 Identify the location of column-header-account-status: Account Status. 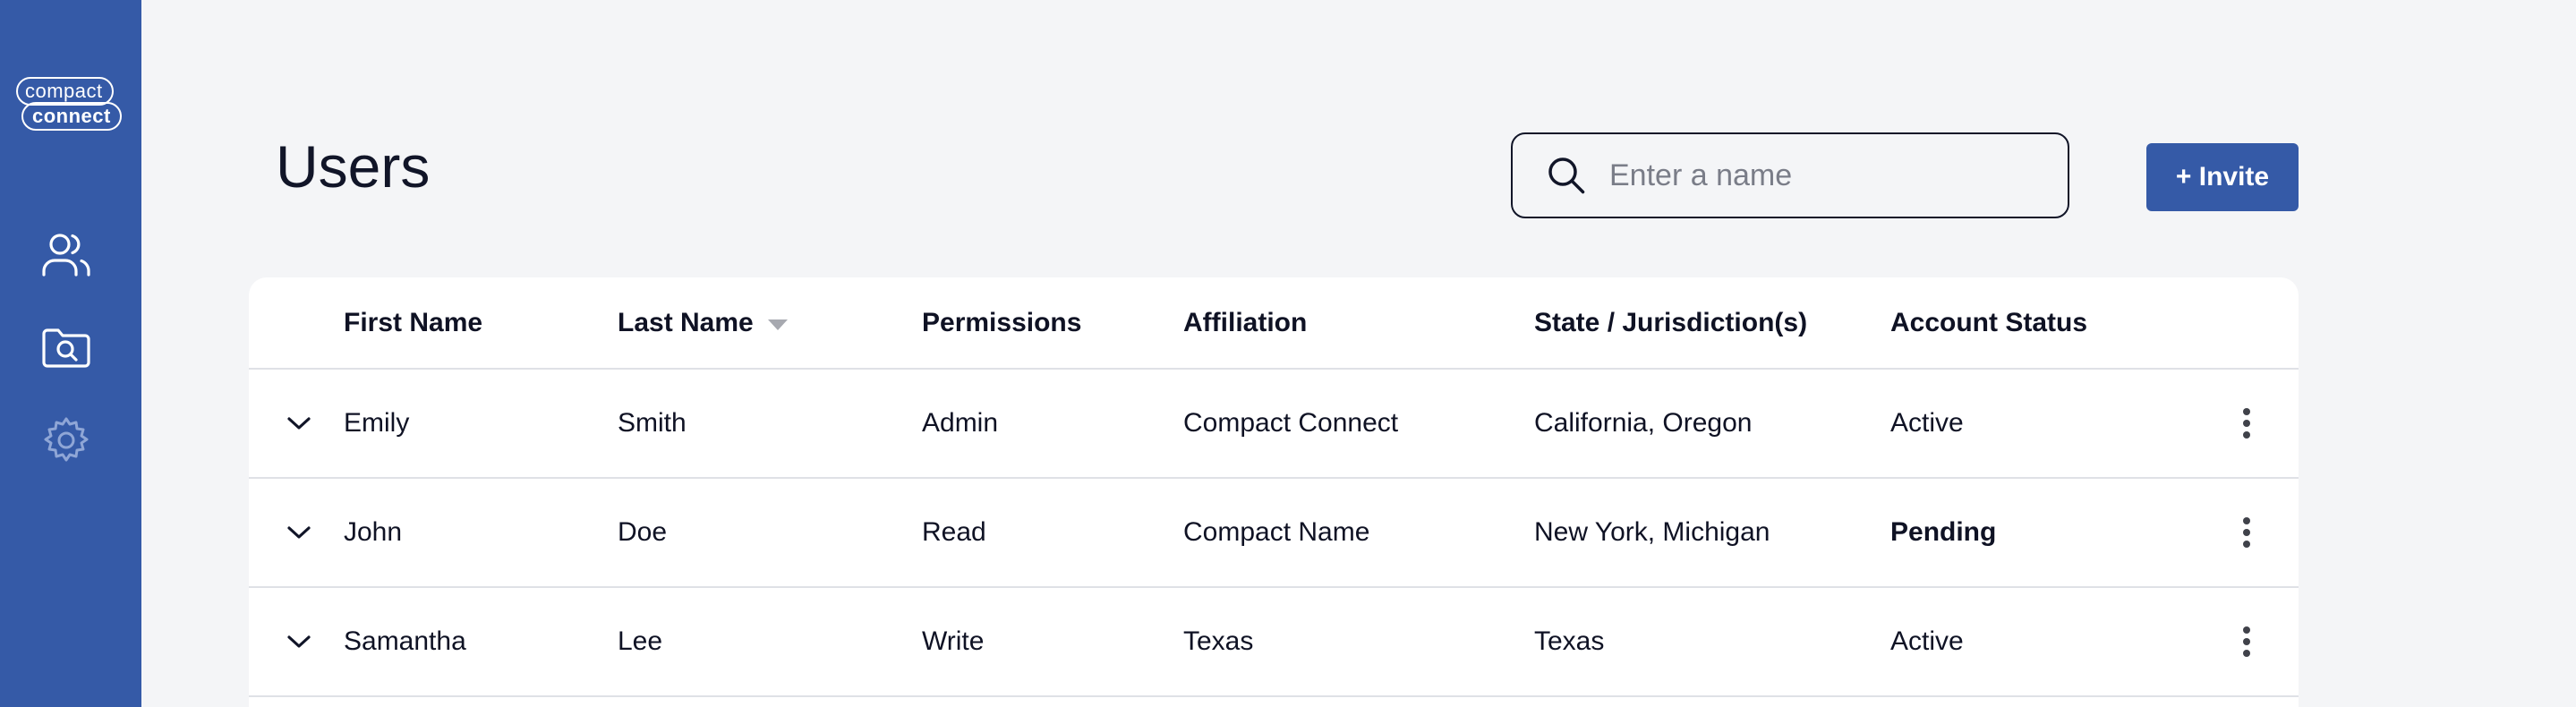
(1988, 322).